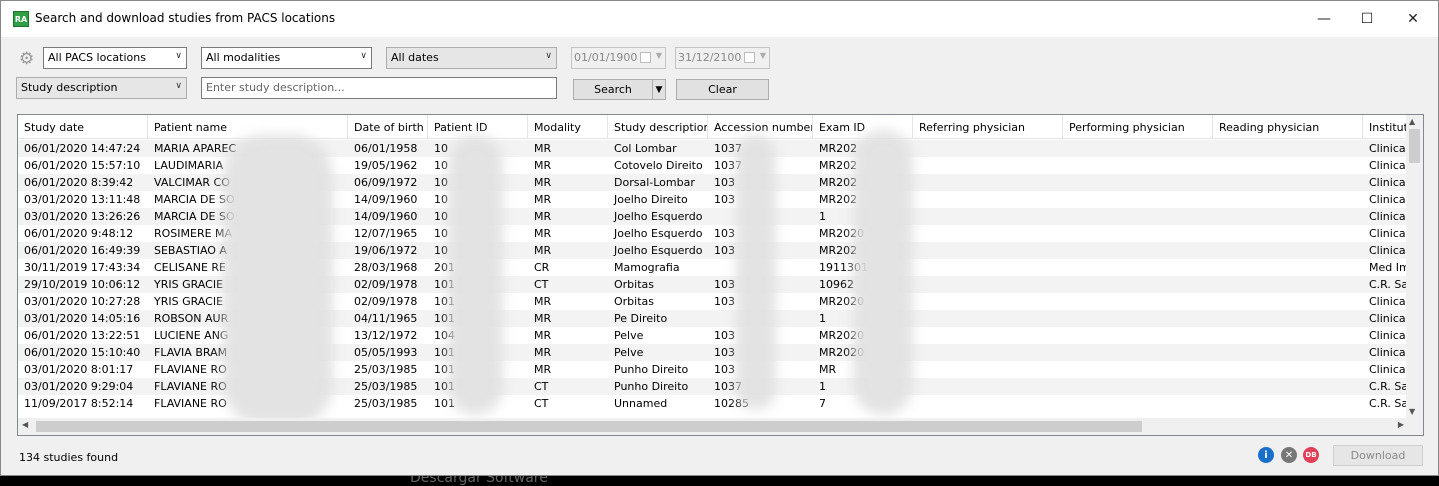 The image size is (1439, 486). I want to click on maximize-button: ☐, so click(1367, 19).